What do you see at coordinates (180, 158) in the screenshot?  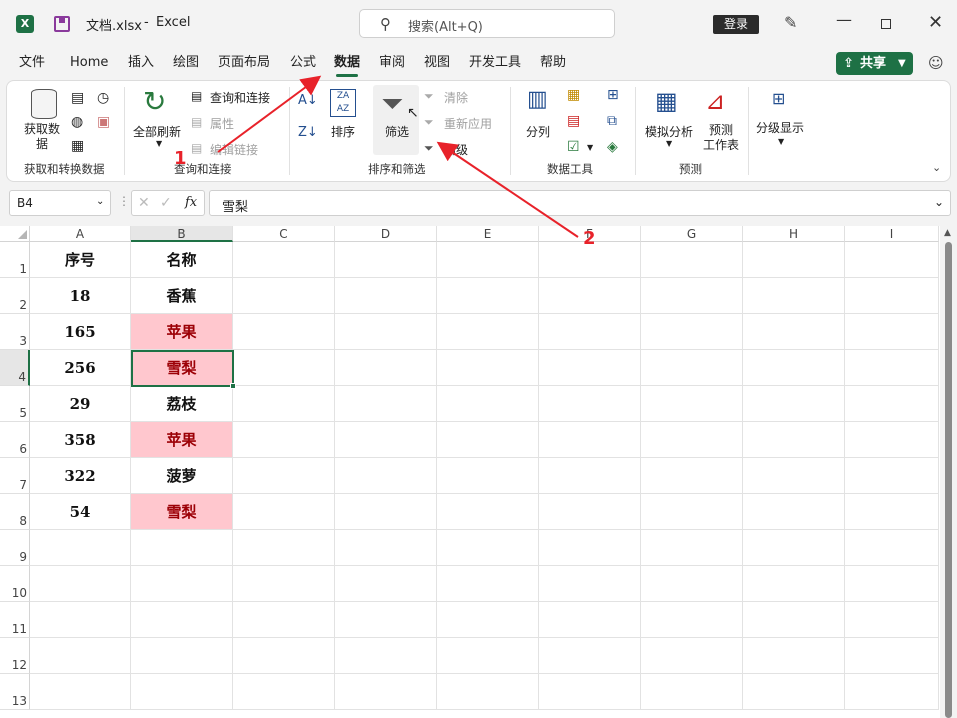 I see `annotation-label-1: 1` at bounding box center [180, 158].